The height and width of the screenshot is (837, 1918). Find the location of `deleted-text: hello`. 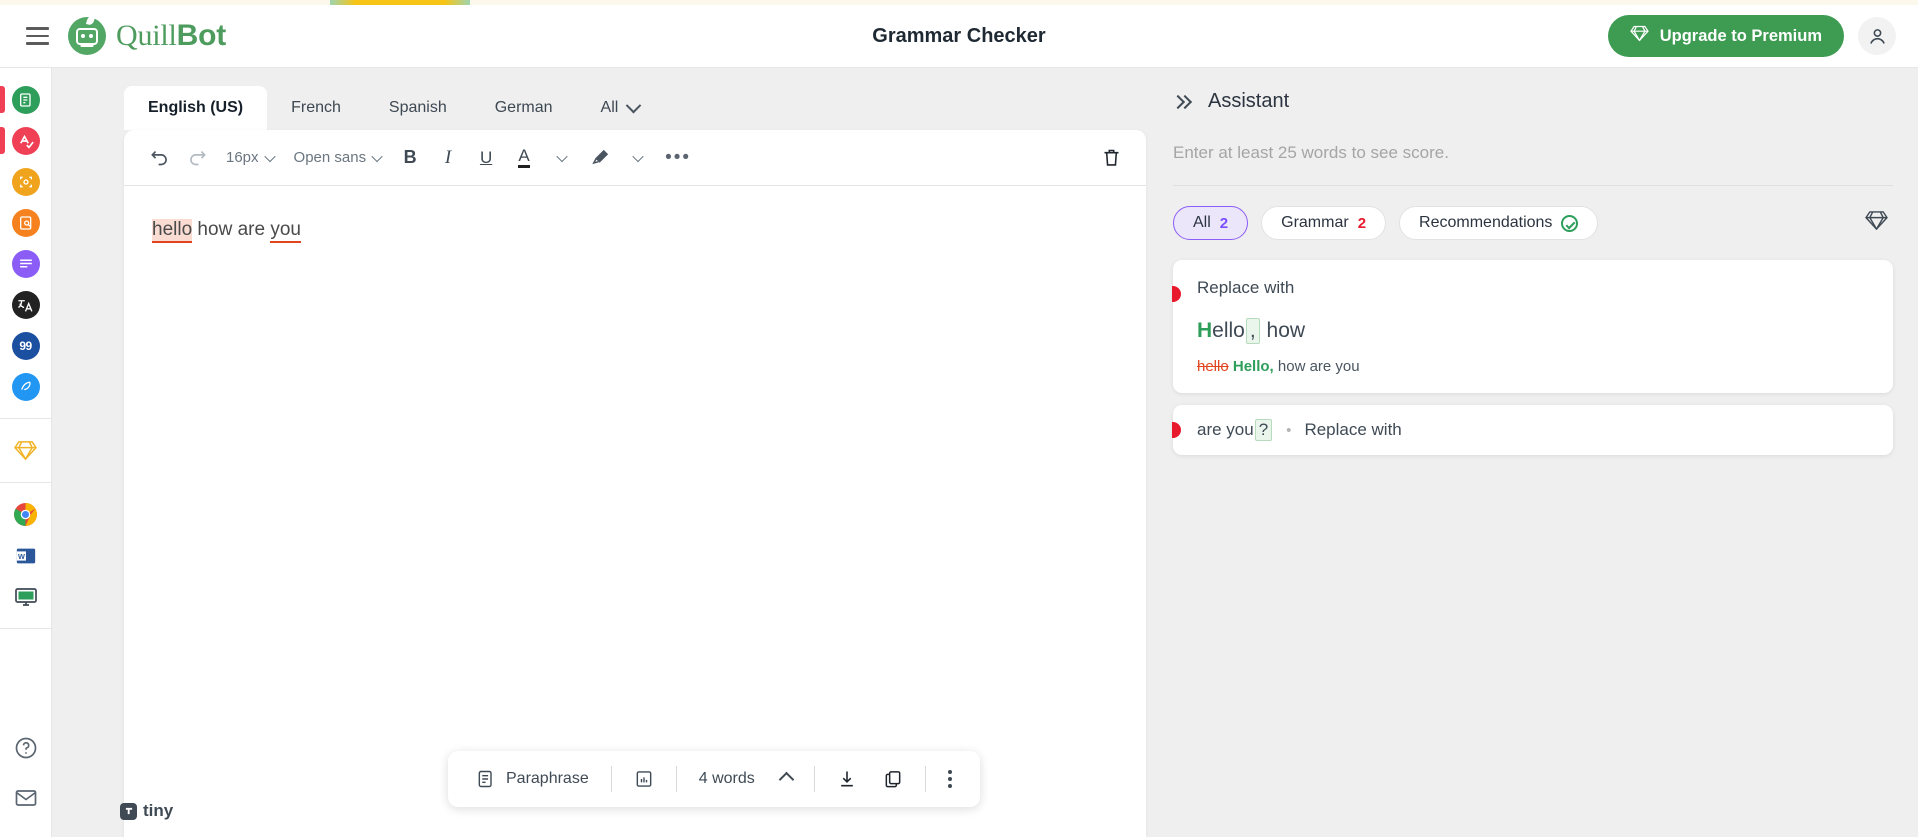

deleted-text: hello is located at coordinates (1213, 366).